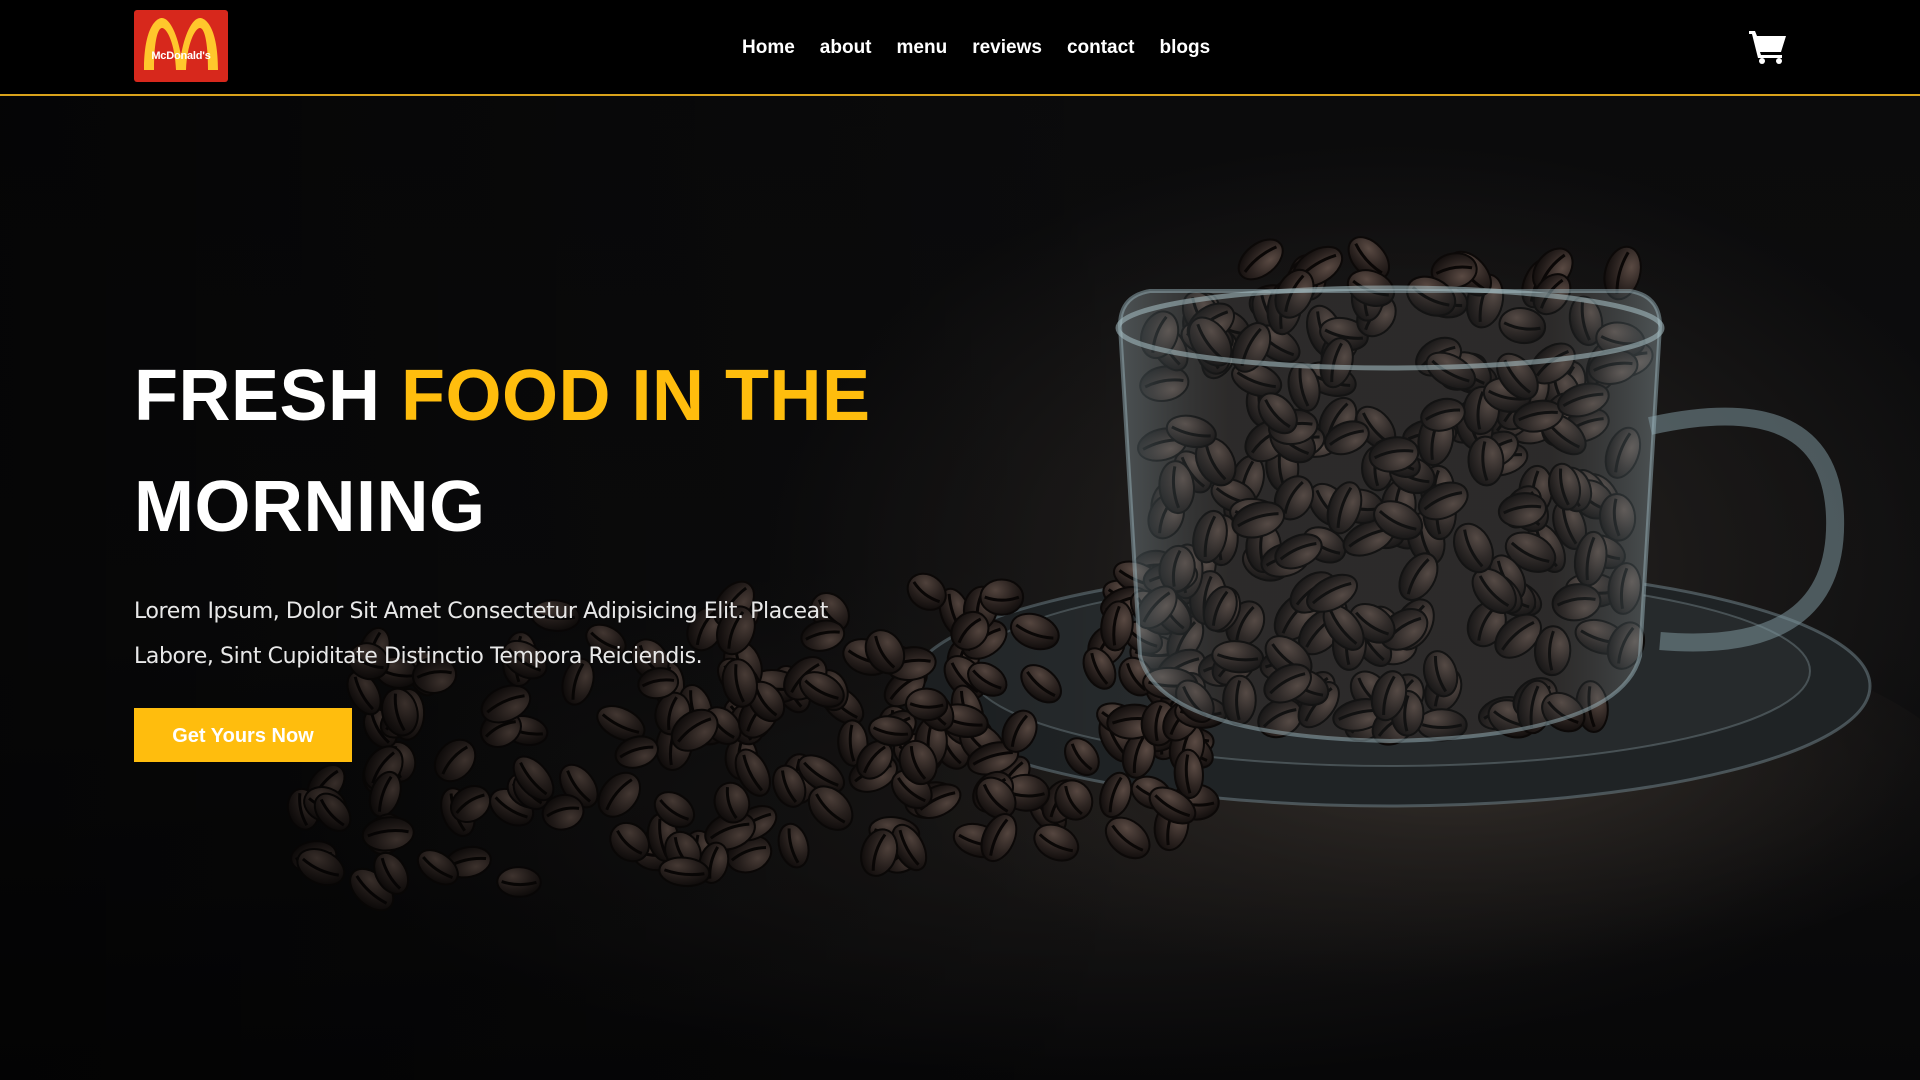 Image resolution: width=1920 pixels, height=1080 pixels. I want to click on hero-title-accent: FOOD IN THE, so click(636, 396).